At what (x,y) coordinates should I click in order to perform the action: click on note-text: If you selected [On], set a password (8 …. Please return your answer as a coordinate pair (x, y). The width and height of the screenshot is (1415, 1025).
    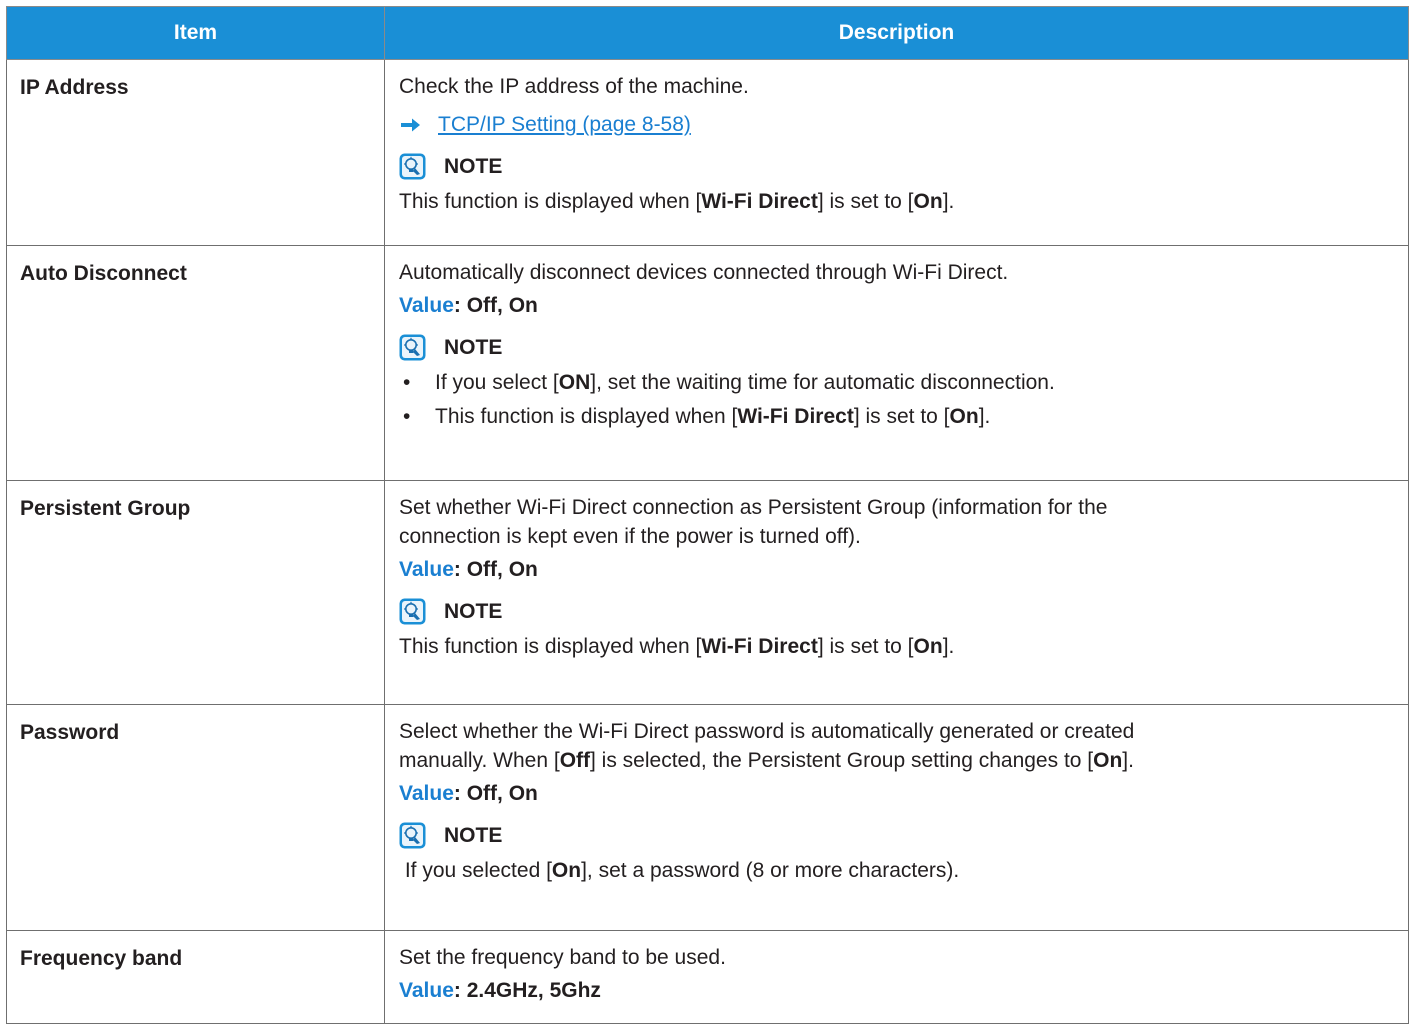
    Looking at the image, I should click on (679, 870).